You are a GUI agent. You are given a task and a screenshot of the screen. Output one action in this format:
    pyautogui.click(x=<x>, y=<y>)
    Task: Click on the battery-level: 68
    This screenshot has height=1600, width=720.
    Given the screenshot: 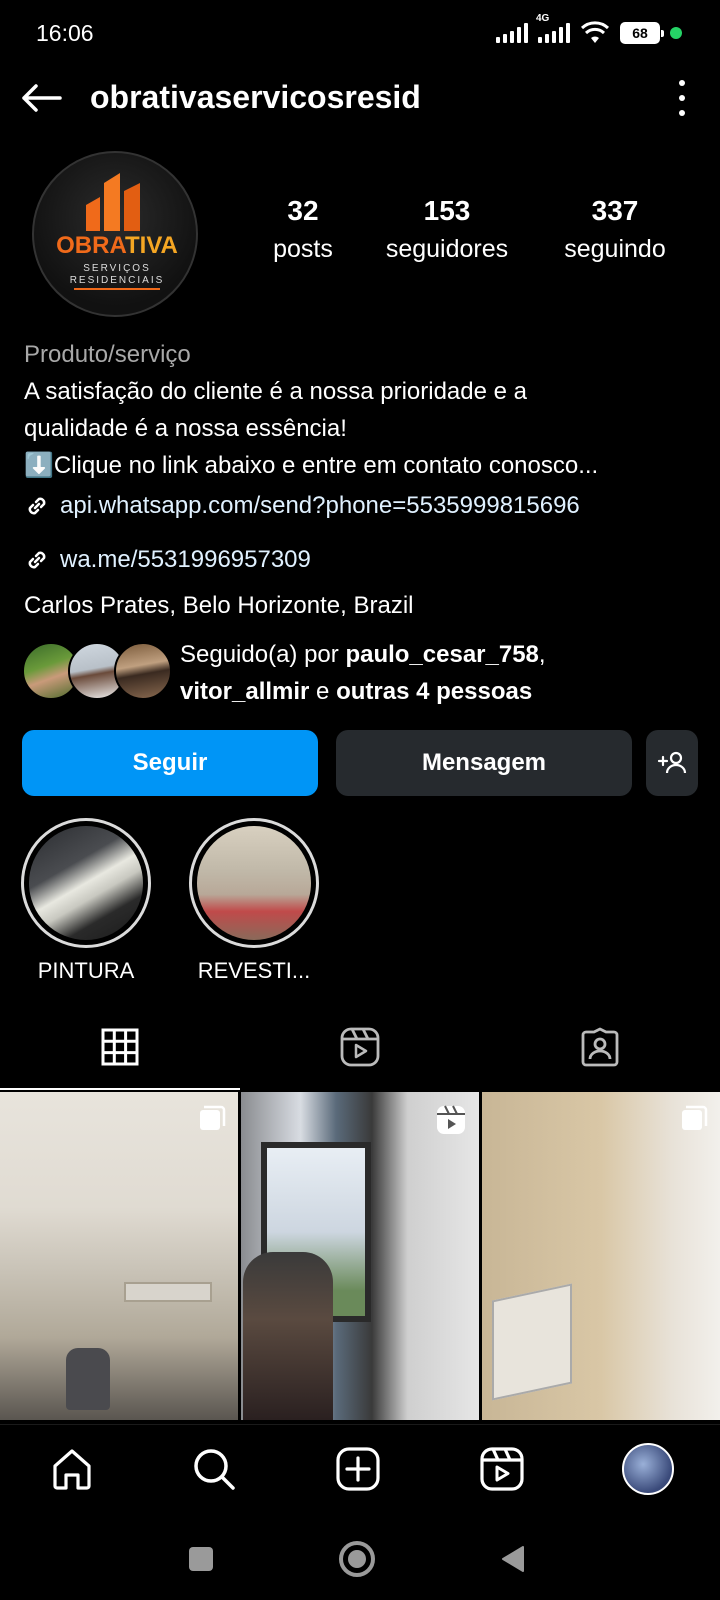 What is the action you would take?
    pyautogui.click(x=640, y=33)
    